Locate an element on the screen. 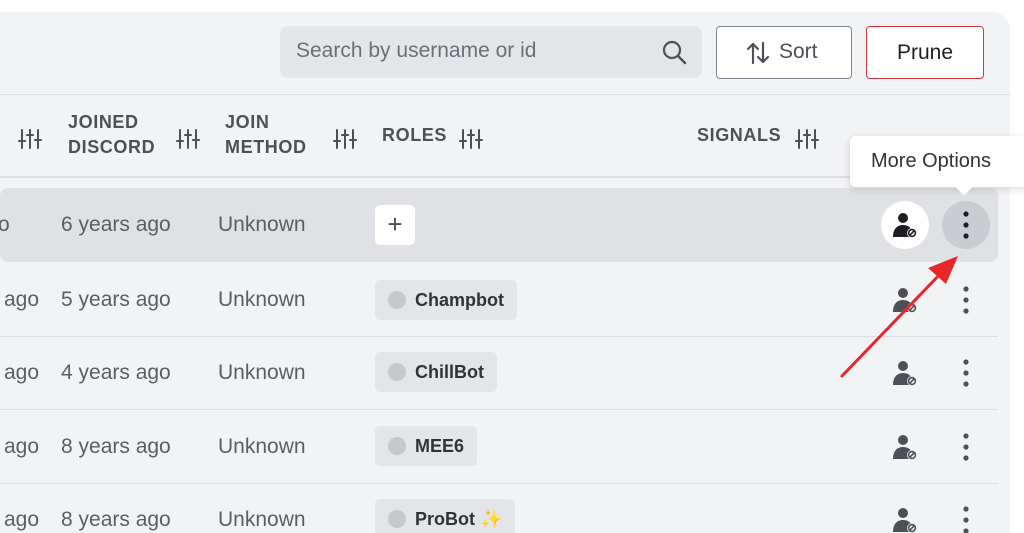  role-name: MEE6 is located at coordinates (440, 446).